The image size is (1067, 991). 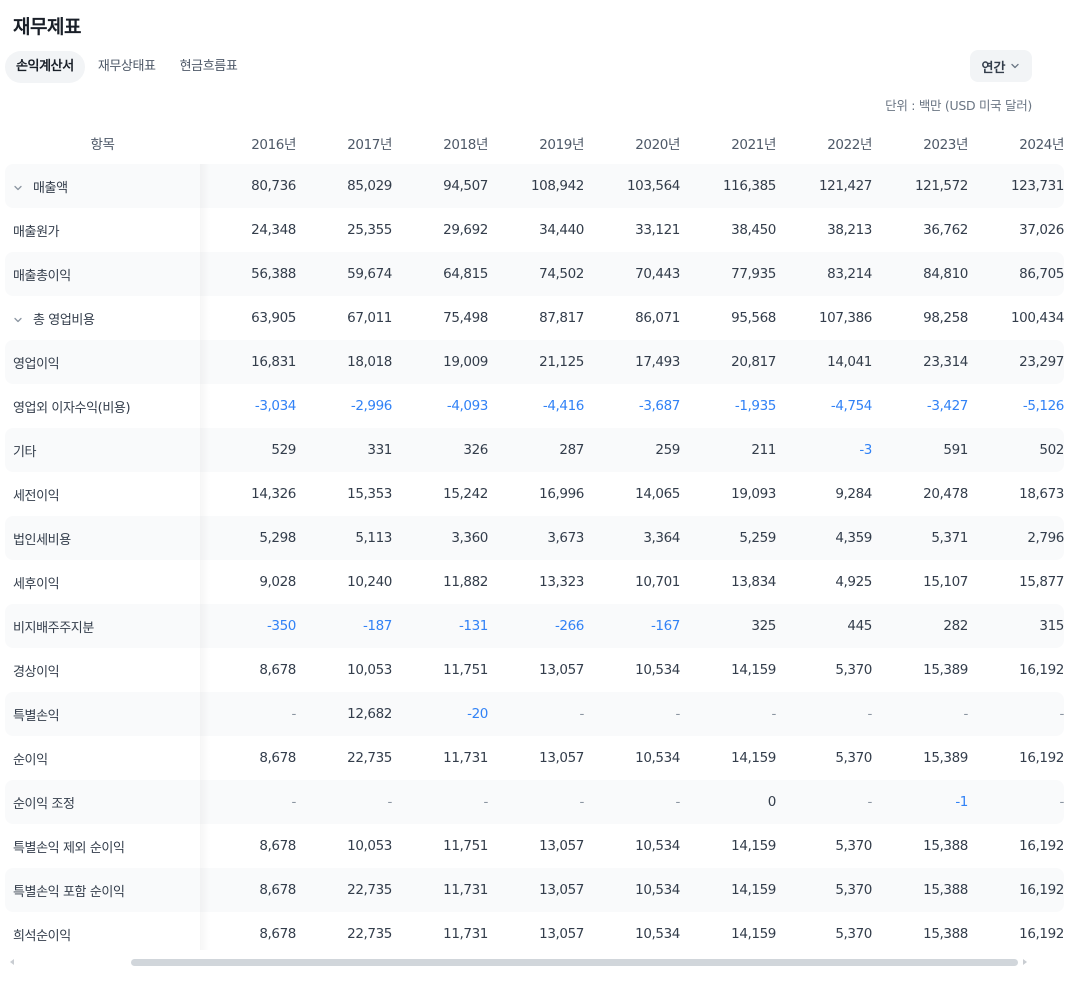 I want to click on row-label: 희석순이익, so click(x=102, y=934).